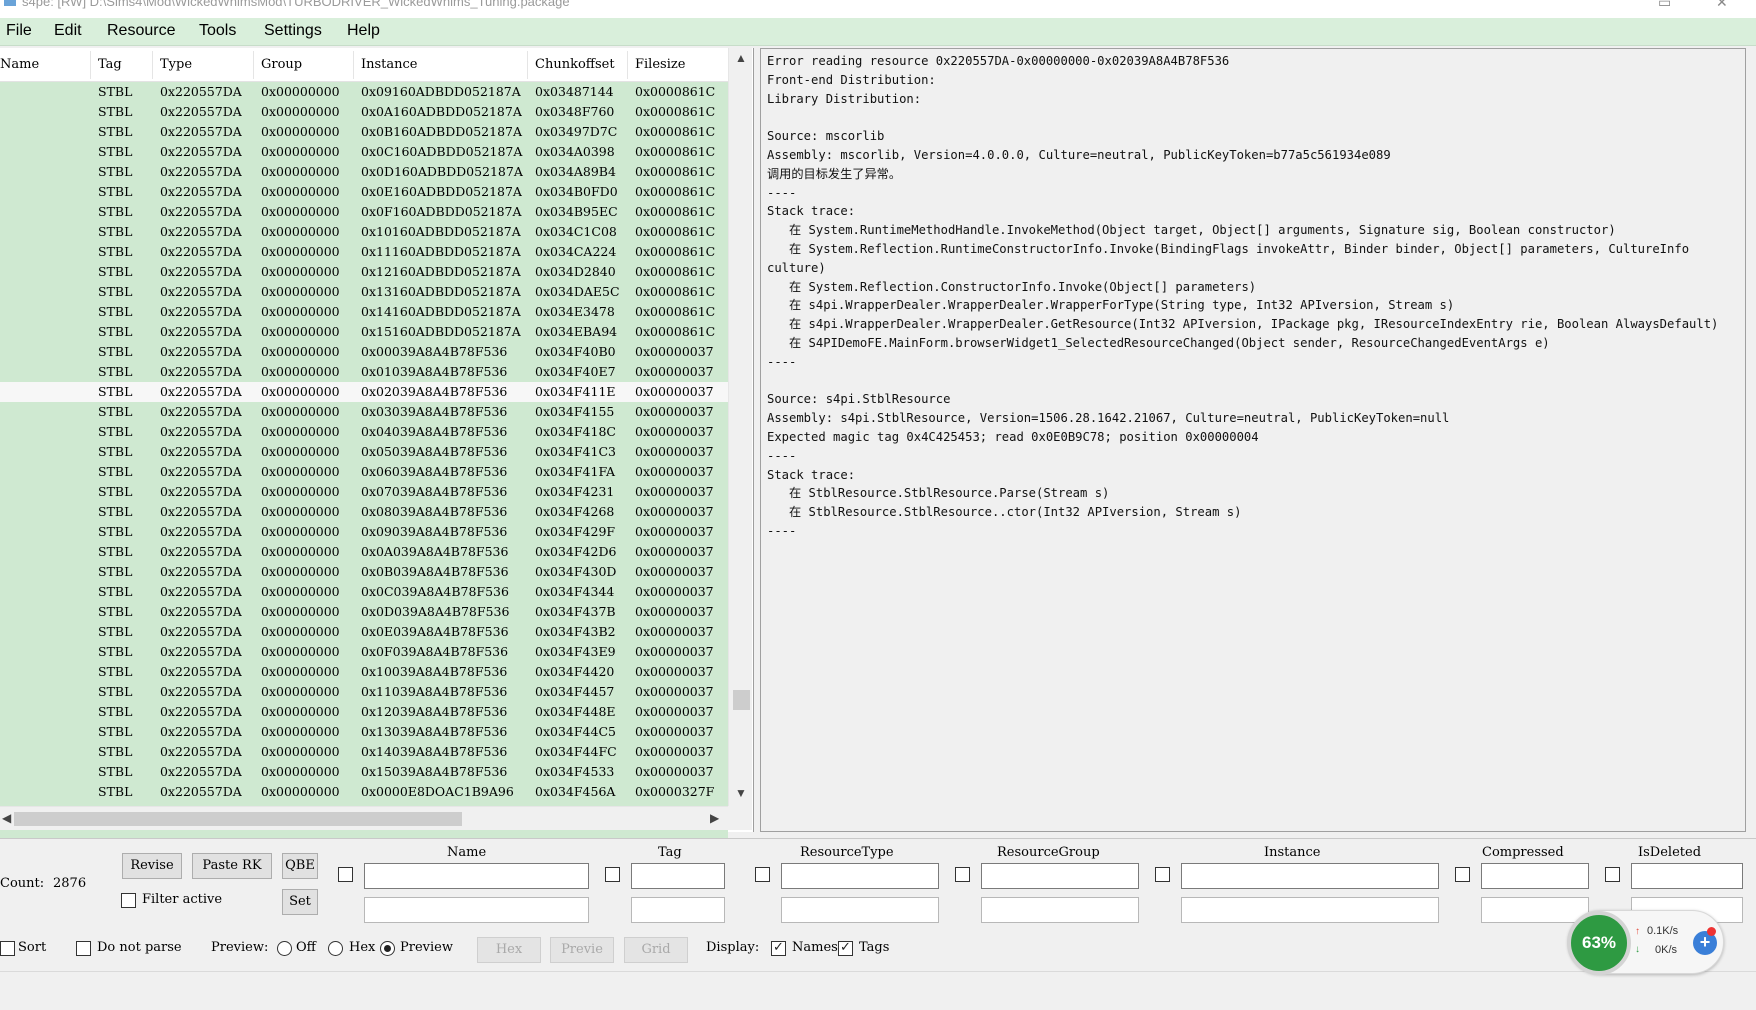 This screenshot has width=1756, height=1010. What do you see at coordinates (232, 866) in the screenshot?
I see `paste-rk-button: Paste RK` at bounding box center [232, 866].